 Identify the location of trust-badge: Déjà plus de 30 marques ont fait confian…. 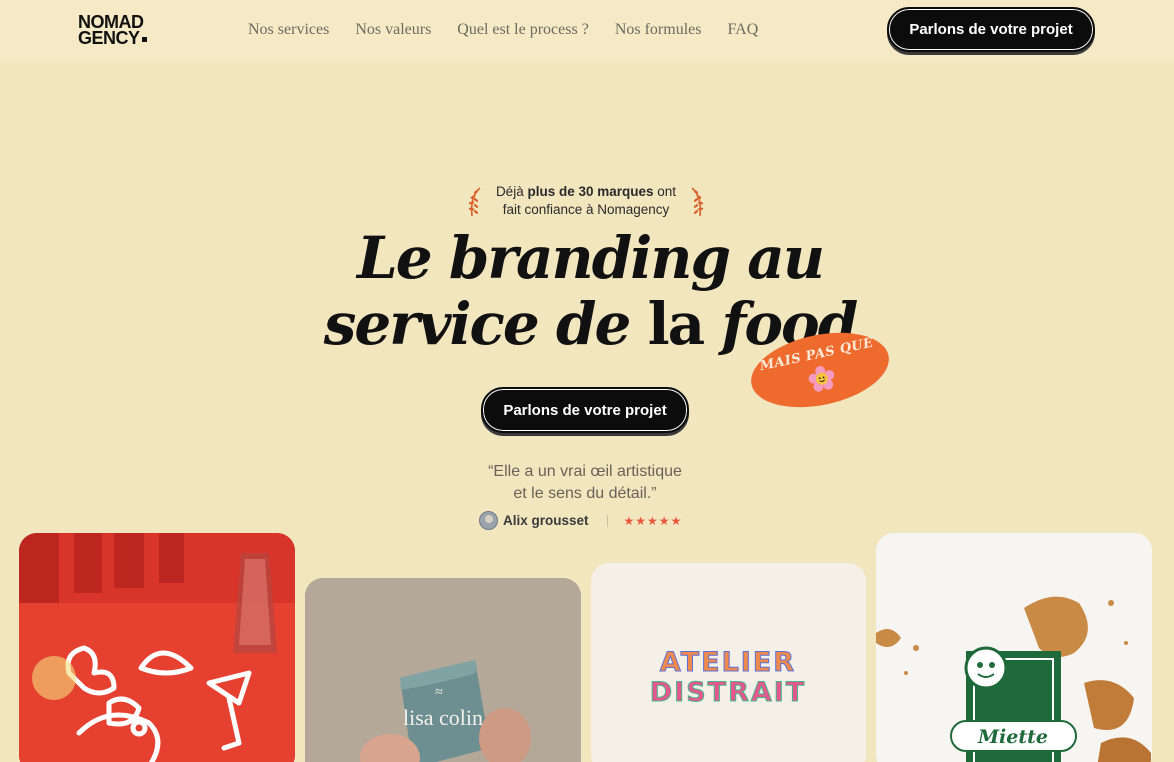
(586, 200).